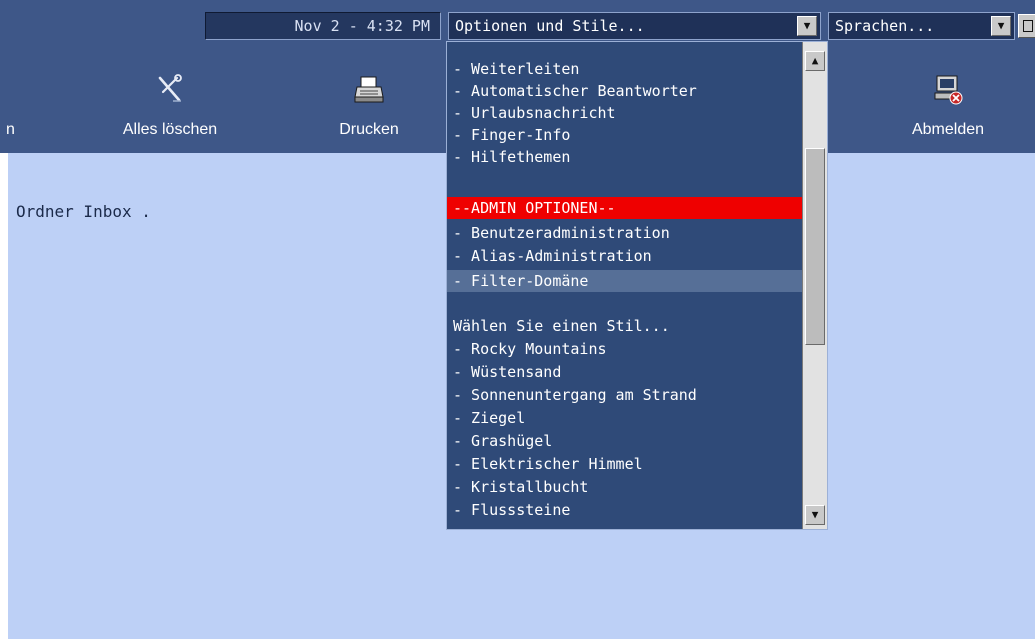 The width and height of the screenshot is (1035, 639). What do you see at coordinates (625, 487) in the screenshot?
I see `dropdown-item: - Kristallbucht` at bounding box center [625, 487].